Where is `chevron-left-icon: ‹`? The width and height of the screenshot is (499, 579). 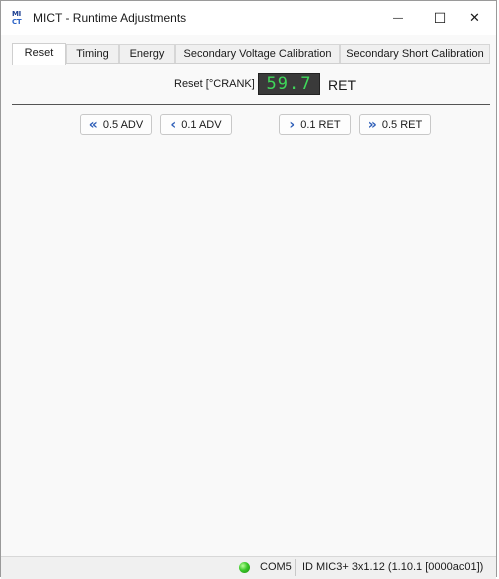 chevron-left-icon: ‹ is located at coordinates (173, 124).